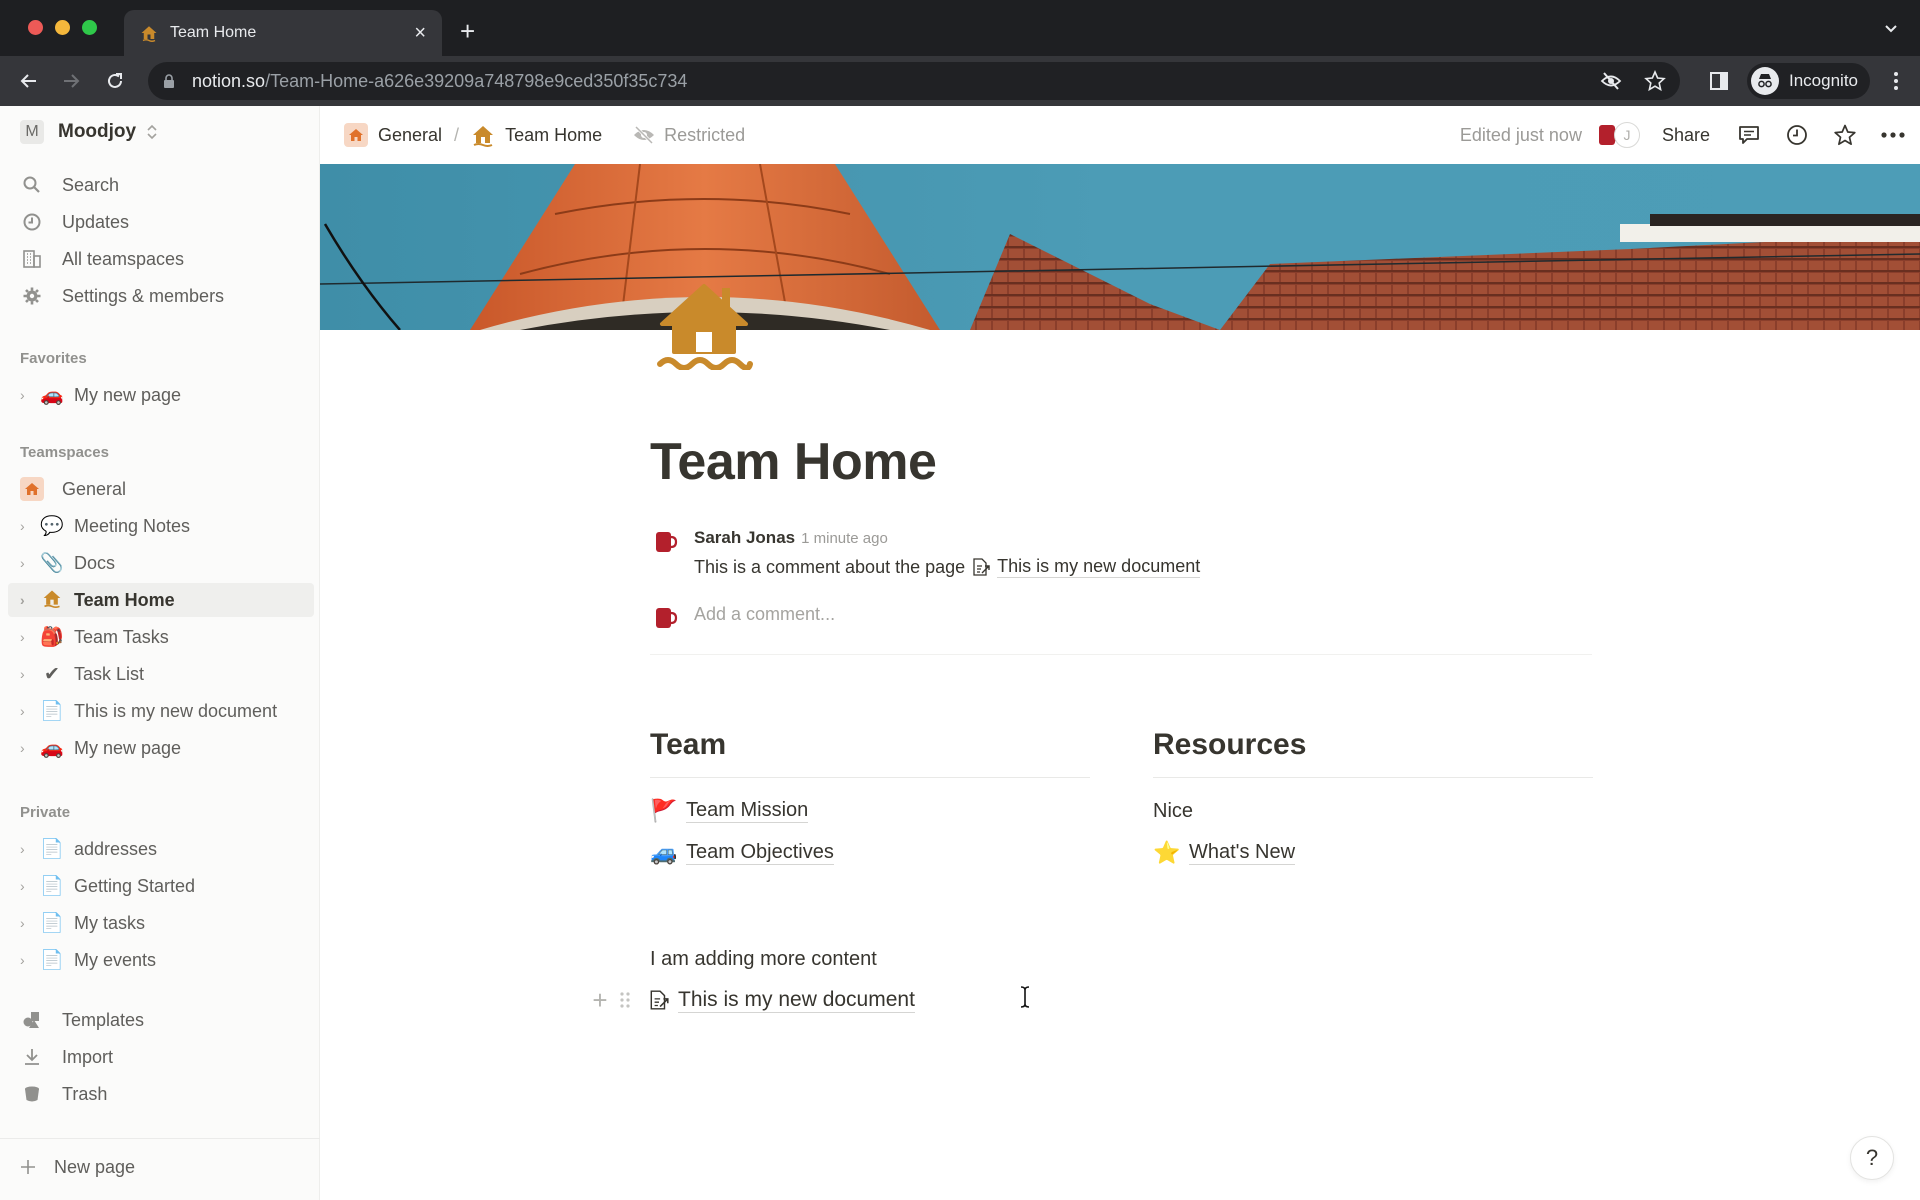 This screenshot has width=1920, height=1200. What do you see at coordinates (1373, 811) in the screenshot?
I see `resources-text-item: Nice` at bounding box center [1373, 811].